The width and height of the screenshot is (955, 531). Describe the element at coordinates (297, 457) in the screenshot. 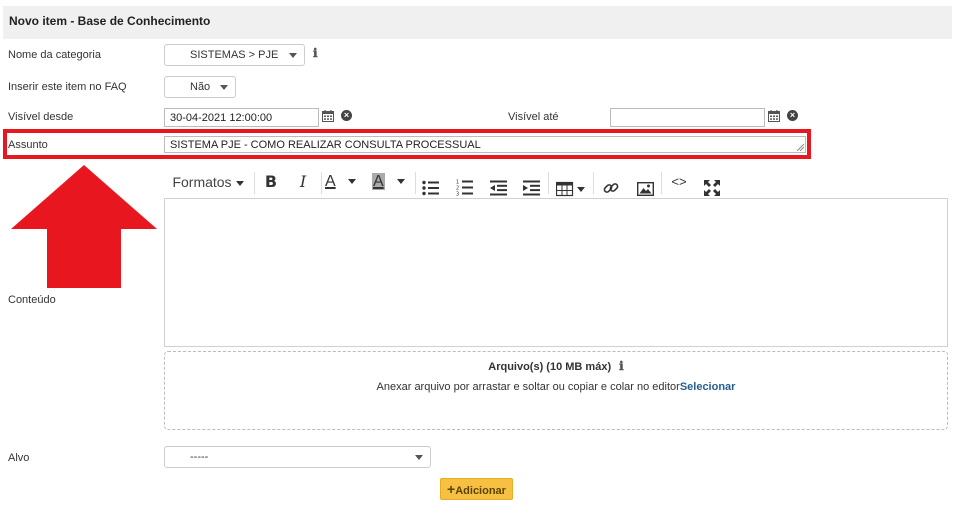

I see `target-select: -----` at that location.